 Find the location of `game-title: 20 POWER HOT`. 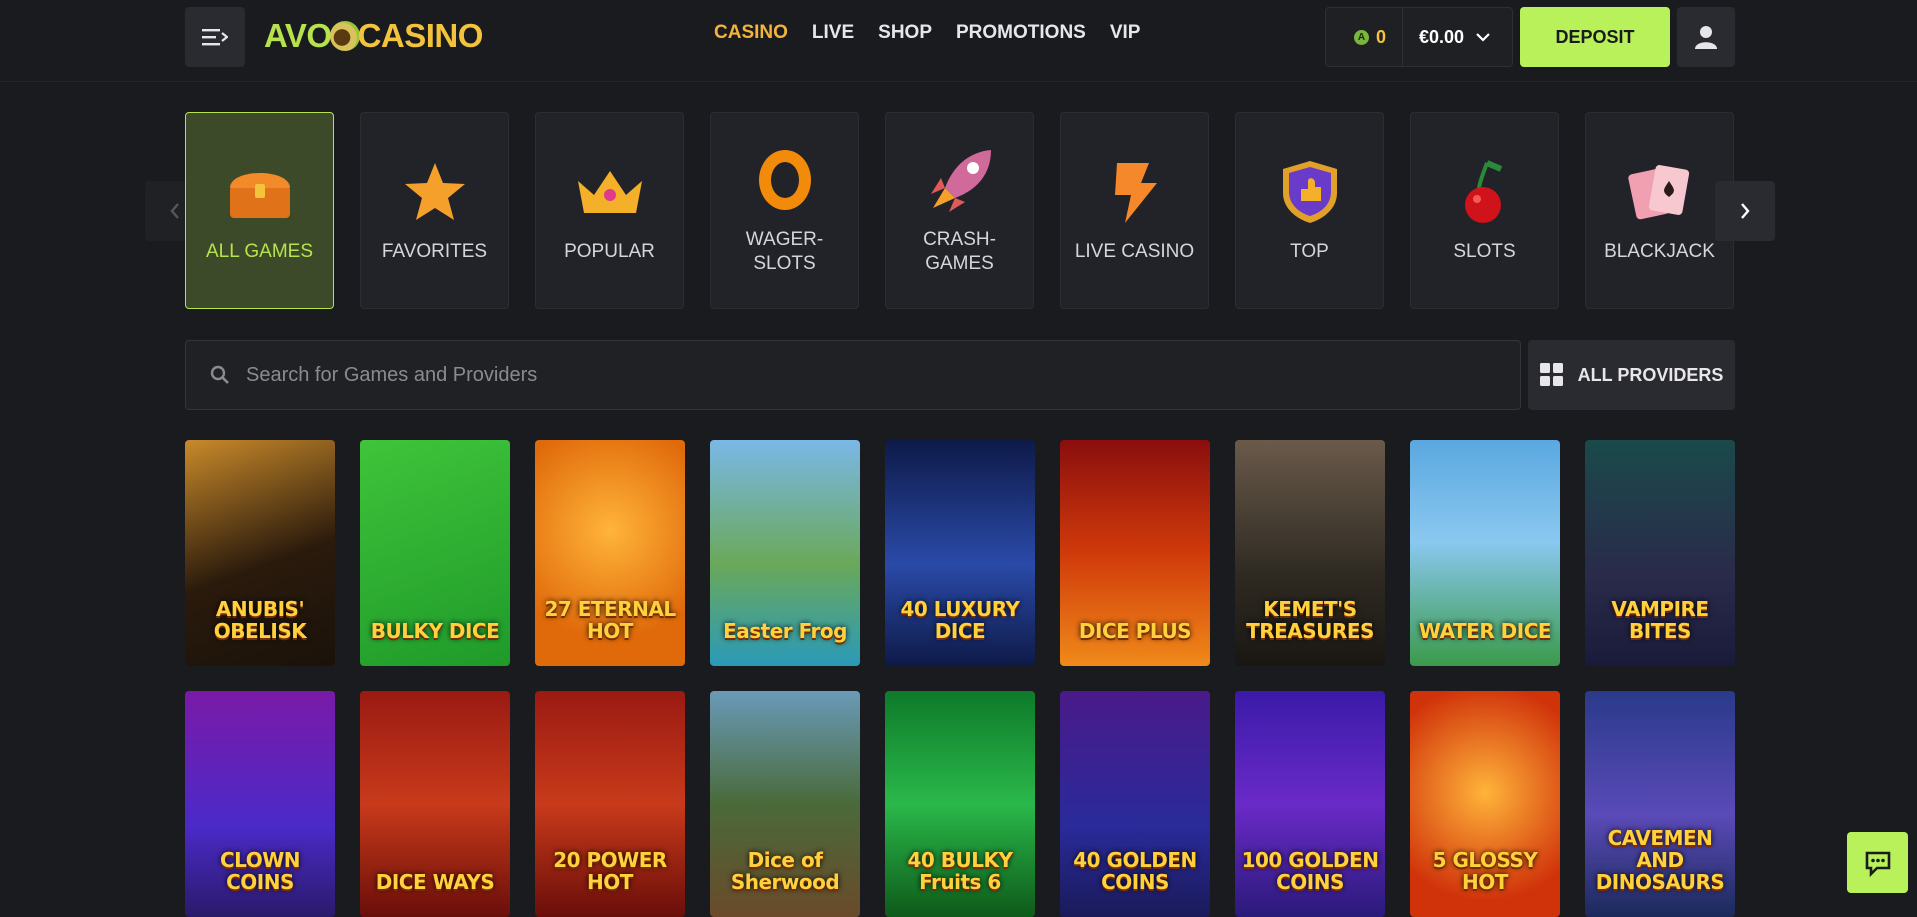

game-title: 20 POWER HOT is located at coordinates (610, 871).